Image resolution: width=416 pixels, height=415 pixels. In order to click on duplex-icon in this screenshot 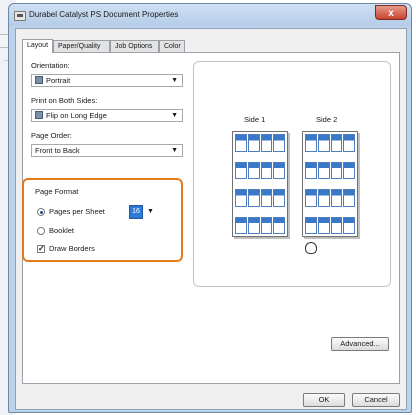, I will do `click(39, 115)`.